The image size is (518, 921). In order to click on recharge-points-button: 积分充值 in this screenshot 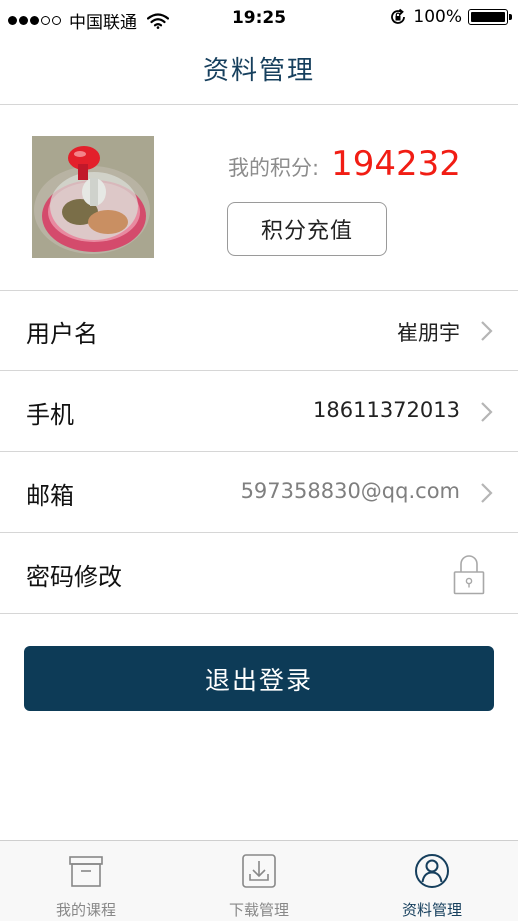, I will do `click(307, 229)`.